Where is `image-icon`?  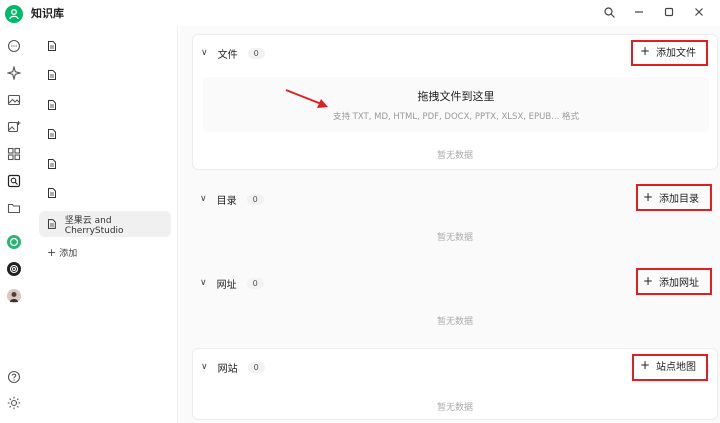 image-icon is located at coordinates (14, 100).